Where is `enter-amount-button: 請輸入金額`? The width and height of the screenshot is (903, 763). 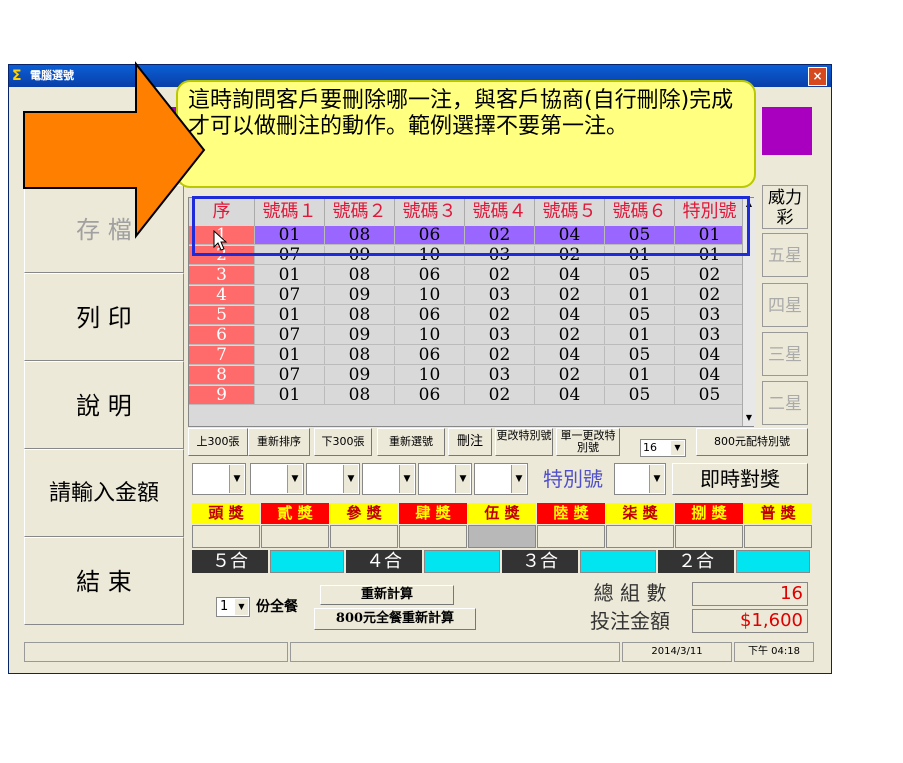 enter-amount-button: 請輸入金額 is located at coordinates (104, 493).